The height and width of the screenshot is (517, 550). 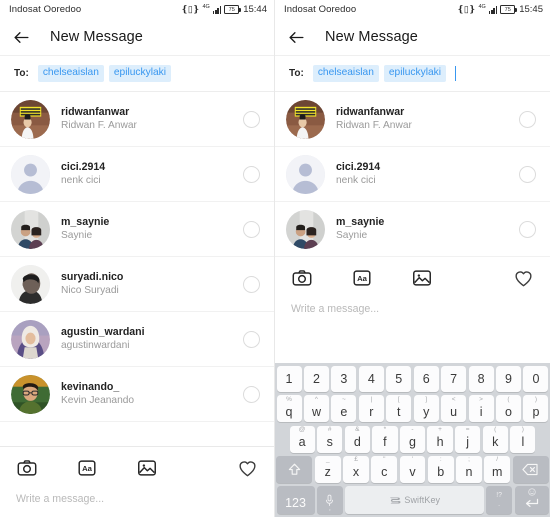 I want to click on key-n: ; n, so click(x=469, y=469).